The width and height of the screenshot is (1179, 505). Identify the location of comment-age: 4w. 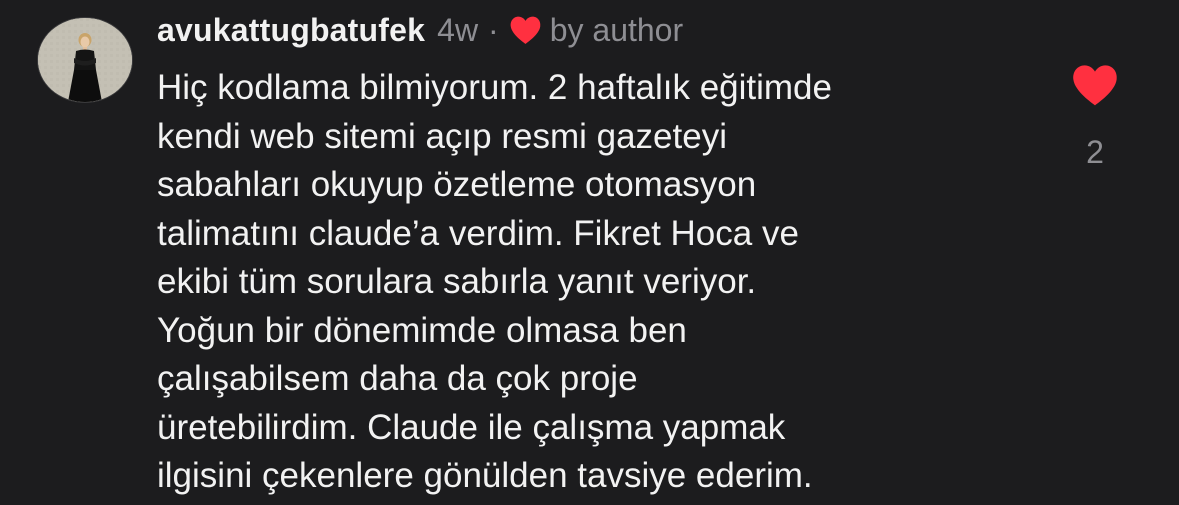
(458, 29).